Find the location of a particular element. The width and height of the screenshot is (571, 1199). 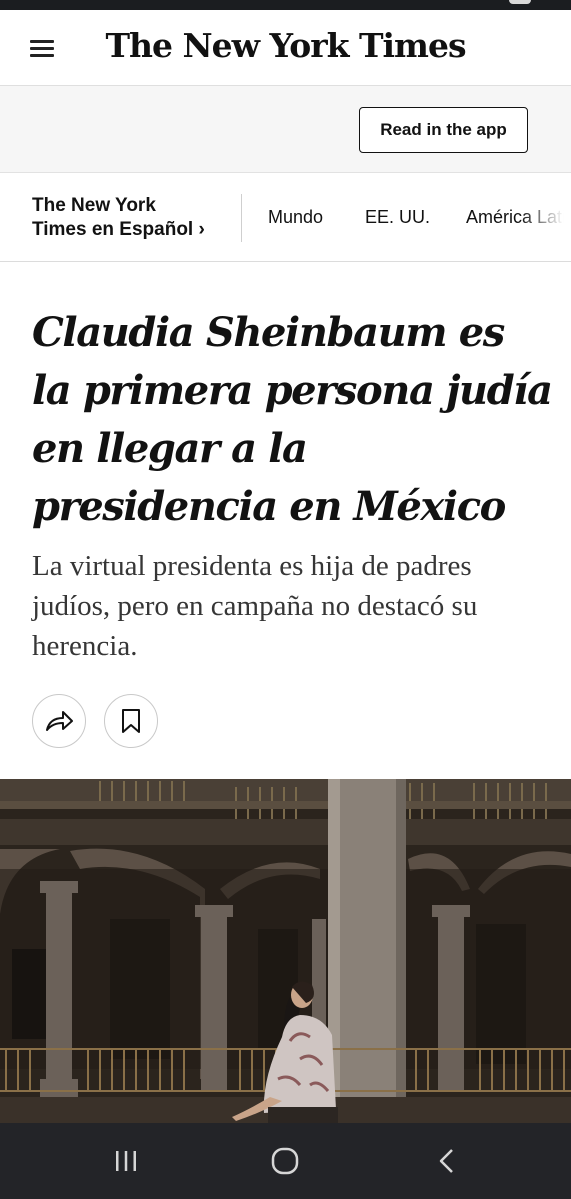

masthead: The New York Times is located at coordinates (285, 48).